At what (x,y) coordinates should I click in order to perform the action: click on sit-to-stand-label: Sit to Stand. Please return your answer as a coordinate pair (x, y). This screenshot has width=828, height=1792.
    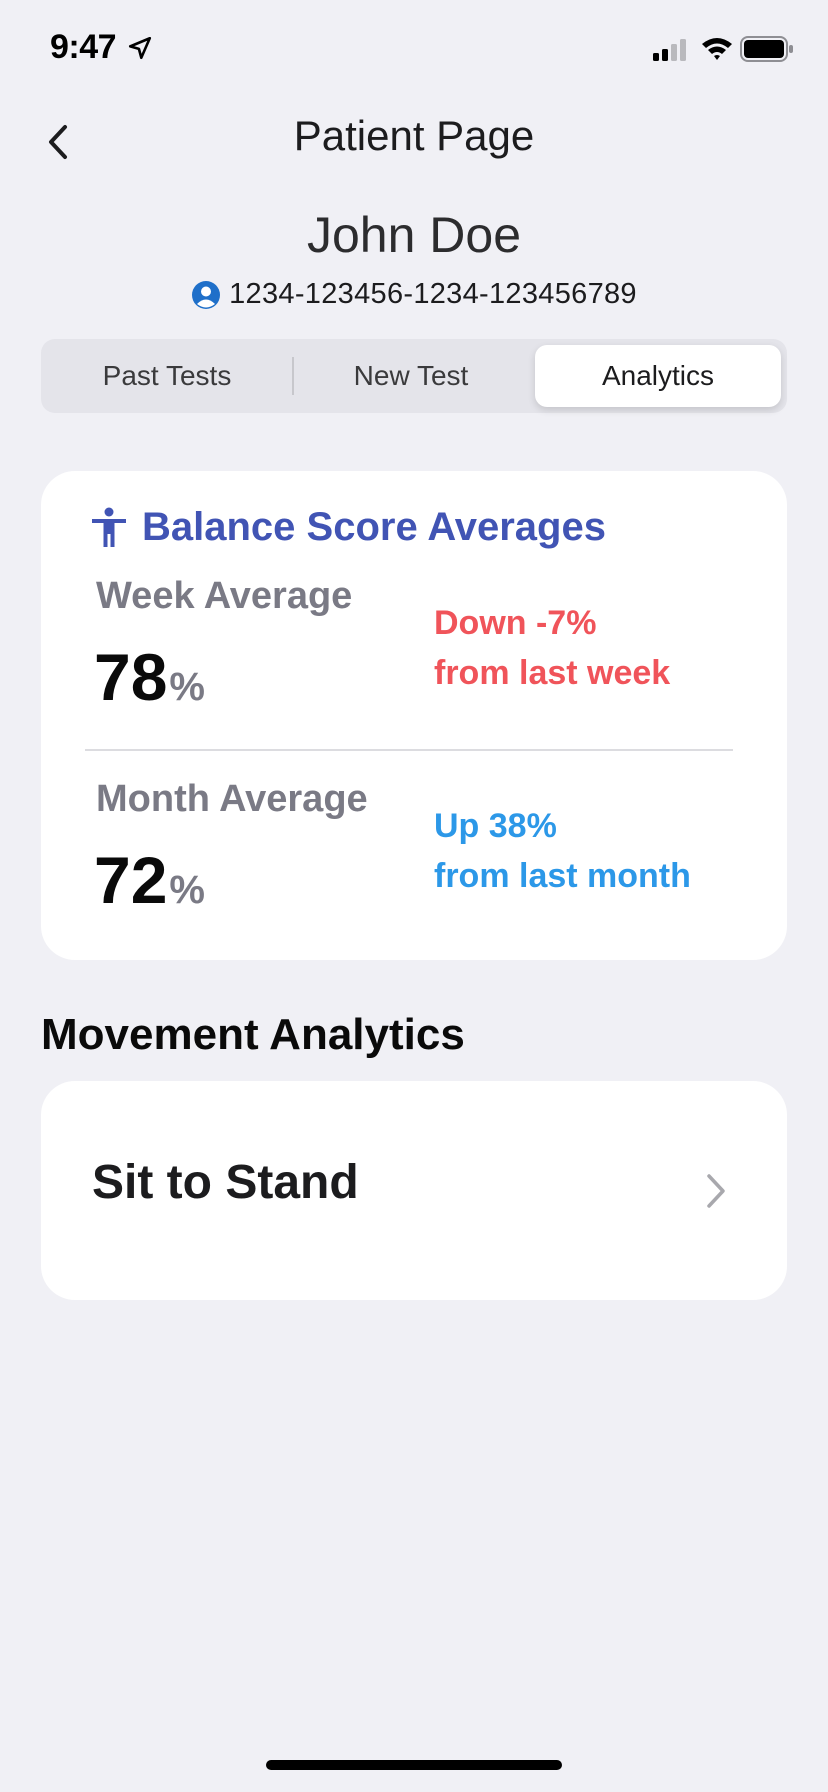
    Looking at the image, I should click on (225, 1182).